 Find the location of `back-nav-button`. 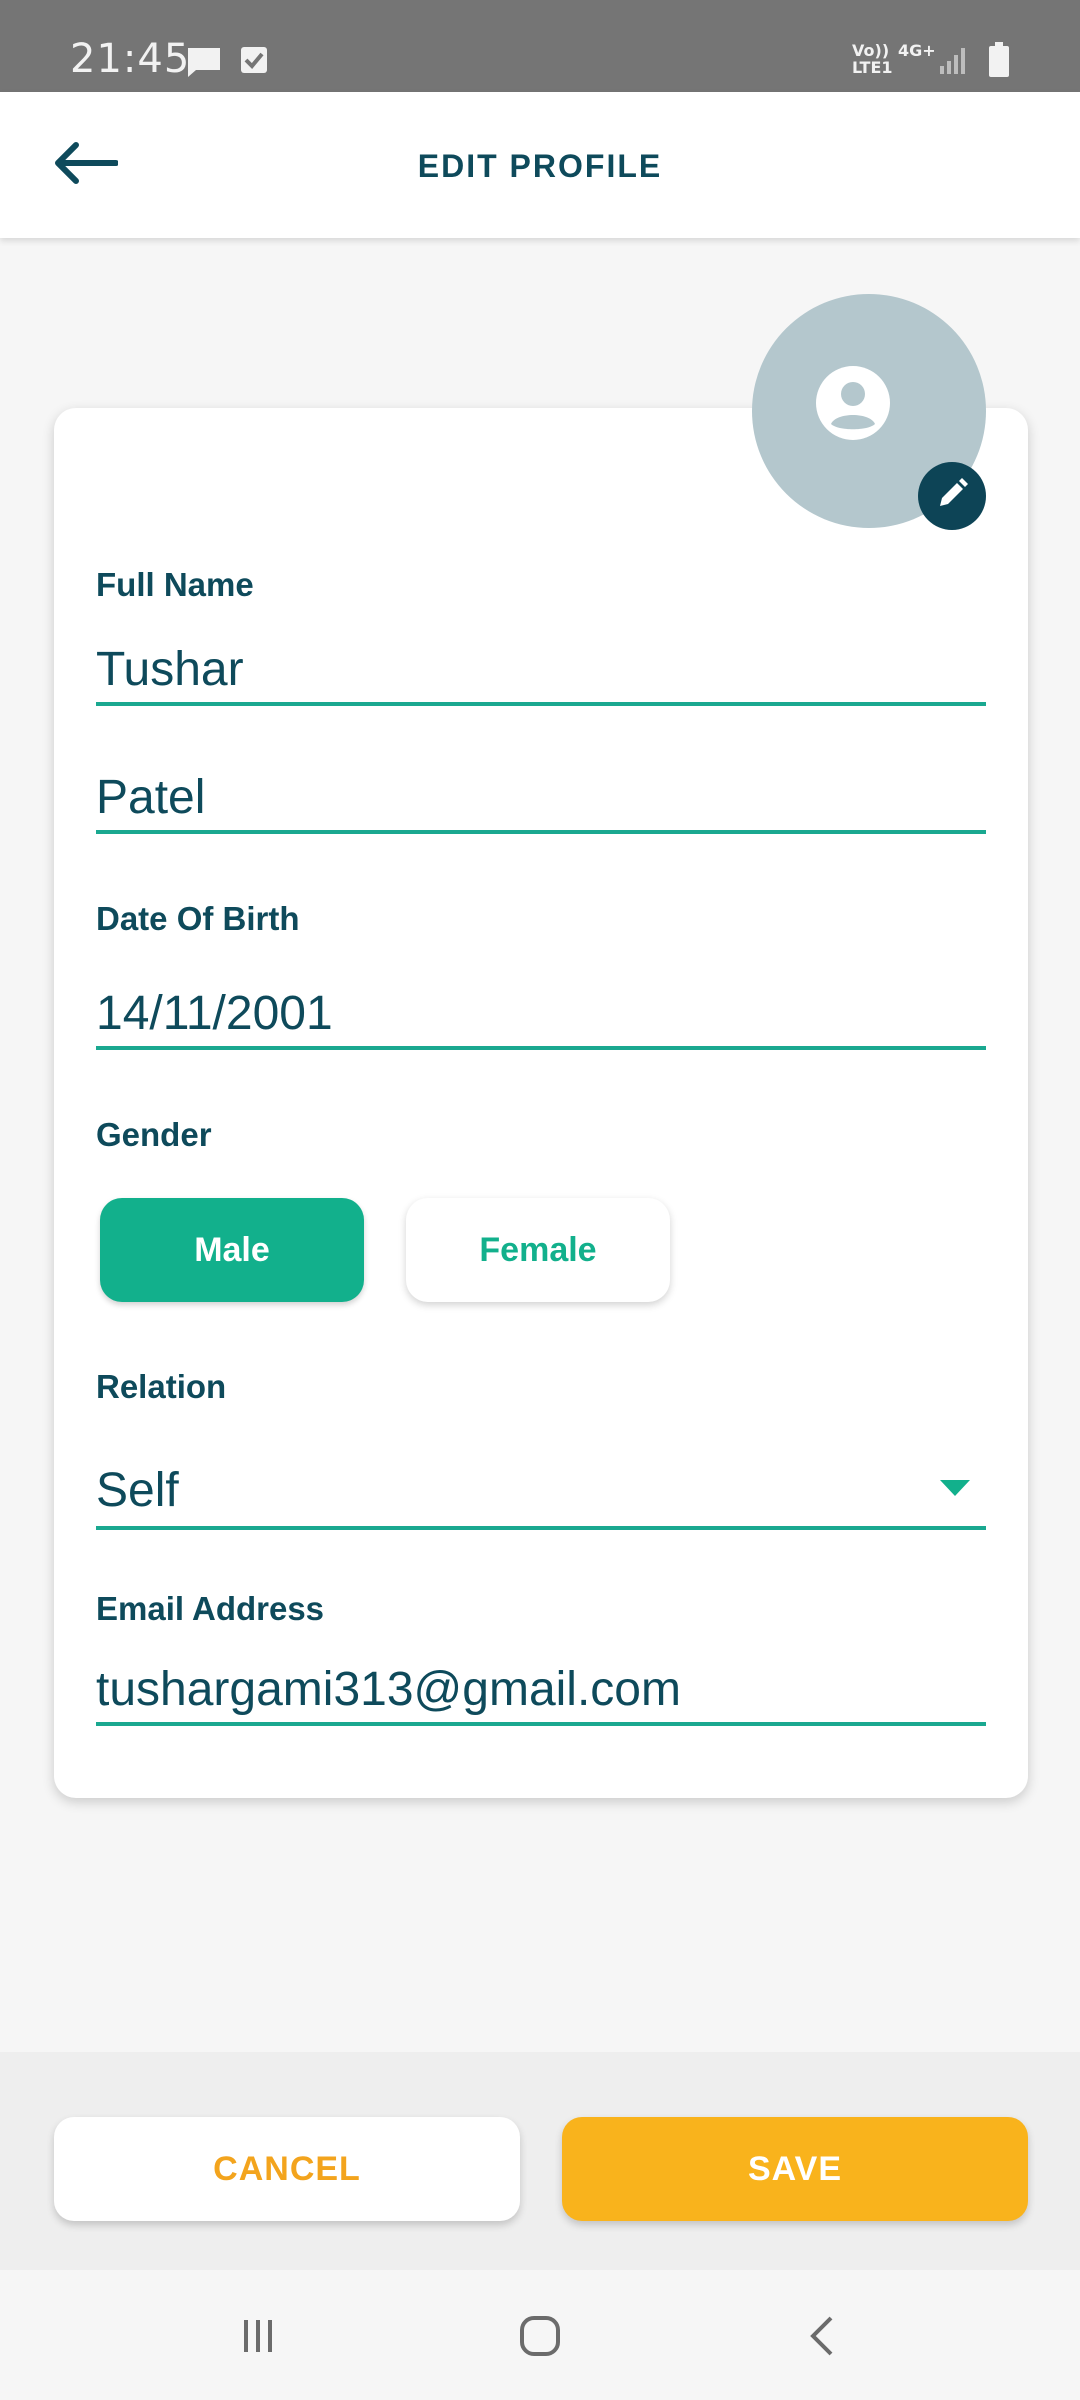

back-nav-button is located at coordinates (822, 2338).